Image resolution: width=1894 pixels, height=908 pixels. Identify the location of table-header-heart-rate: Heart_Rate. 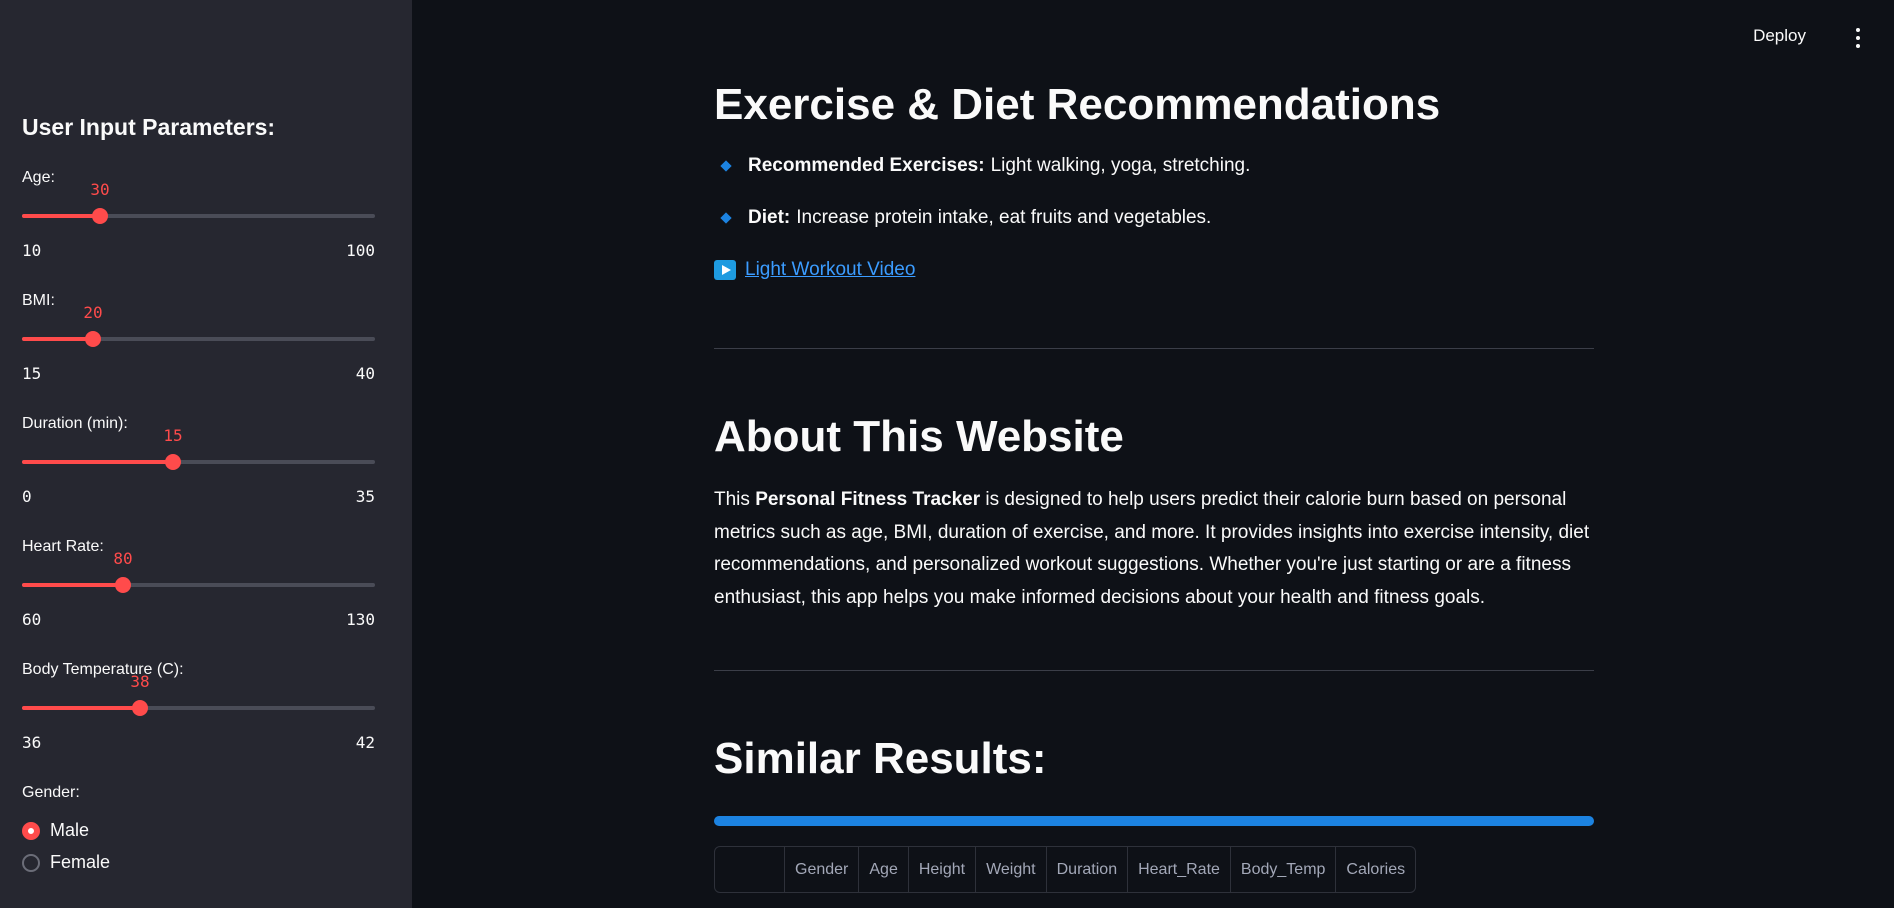
(1179, 869).